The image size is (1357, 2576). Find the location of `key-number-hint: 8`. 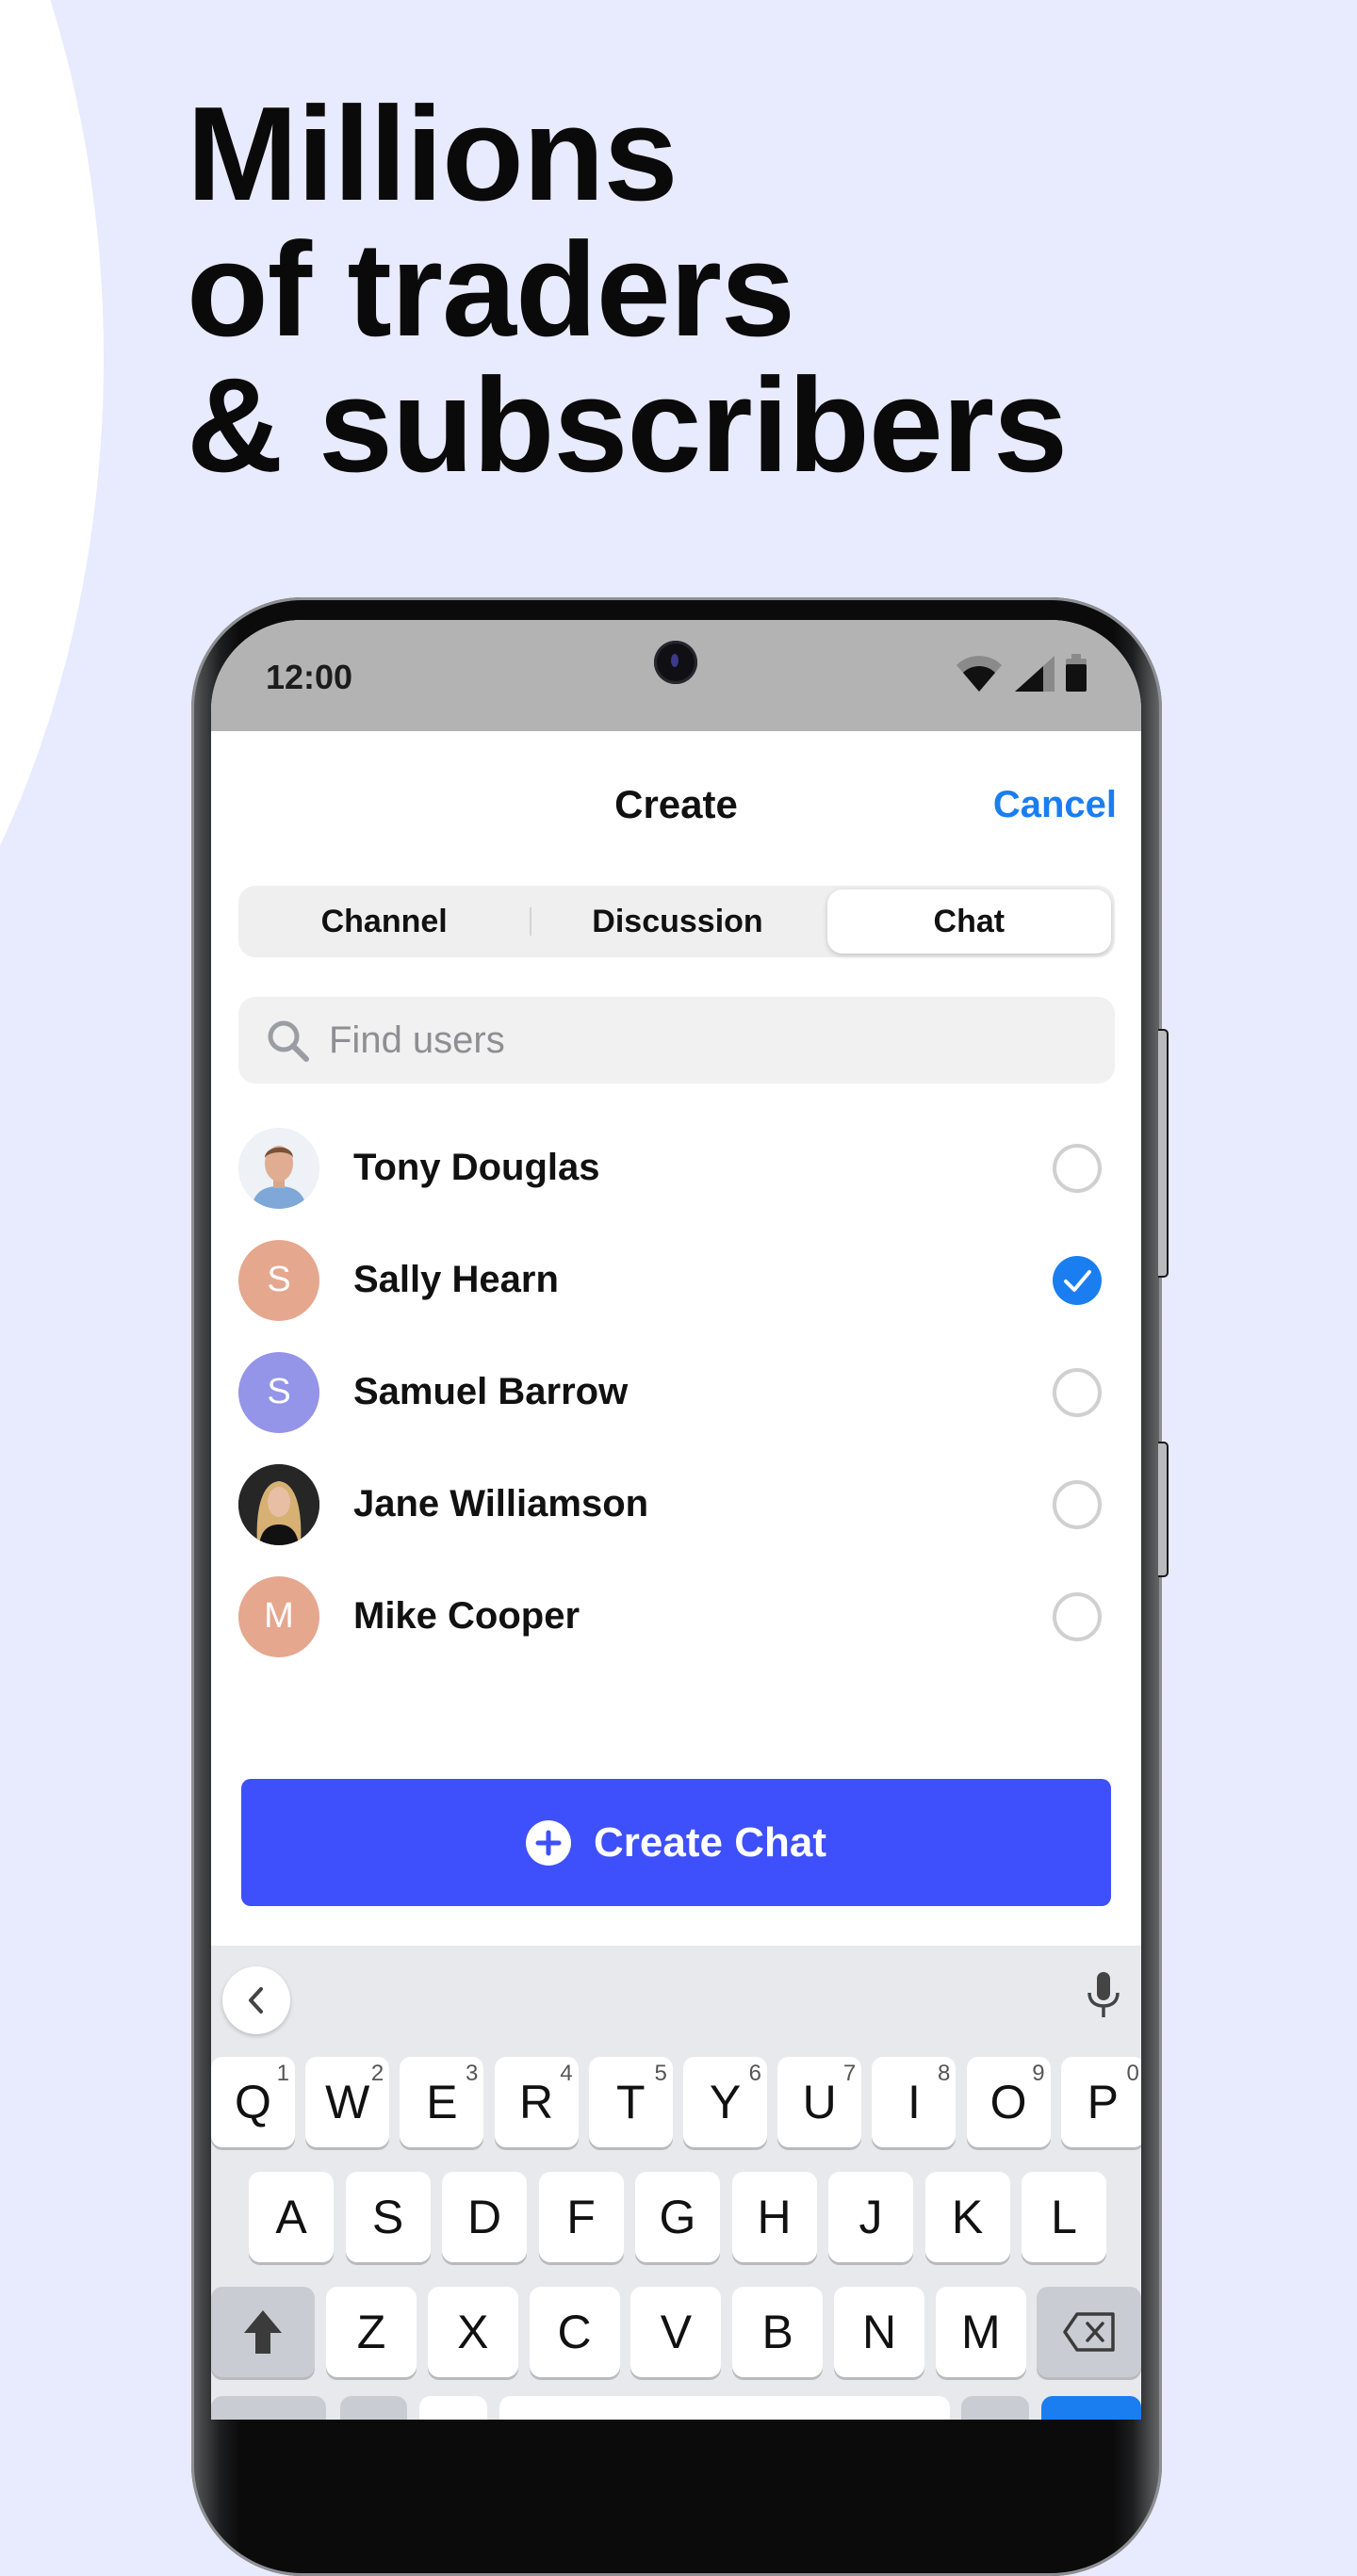

key-number-hint: 8 is located at coordinates (944, 2073).